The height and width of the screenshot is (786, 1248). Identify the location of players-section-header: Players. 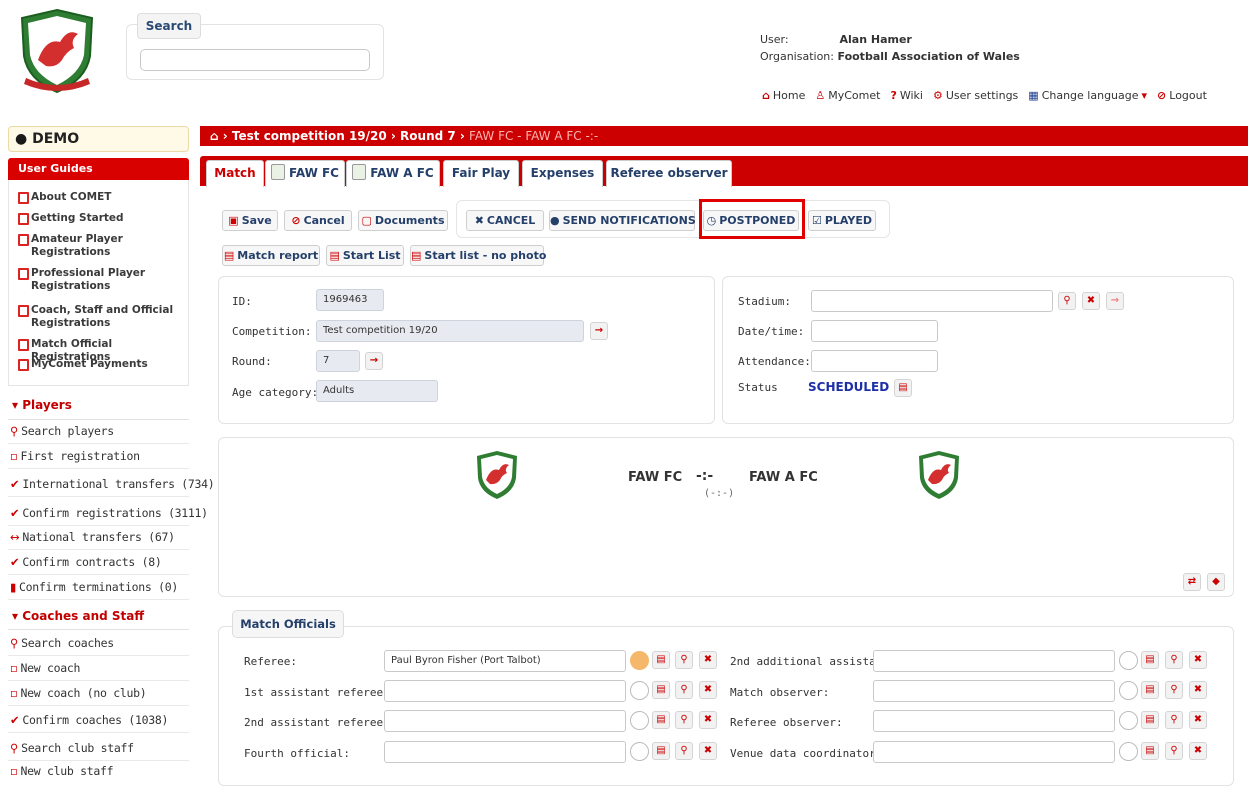
(42, 405).